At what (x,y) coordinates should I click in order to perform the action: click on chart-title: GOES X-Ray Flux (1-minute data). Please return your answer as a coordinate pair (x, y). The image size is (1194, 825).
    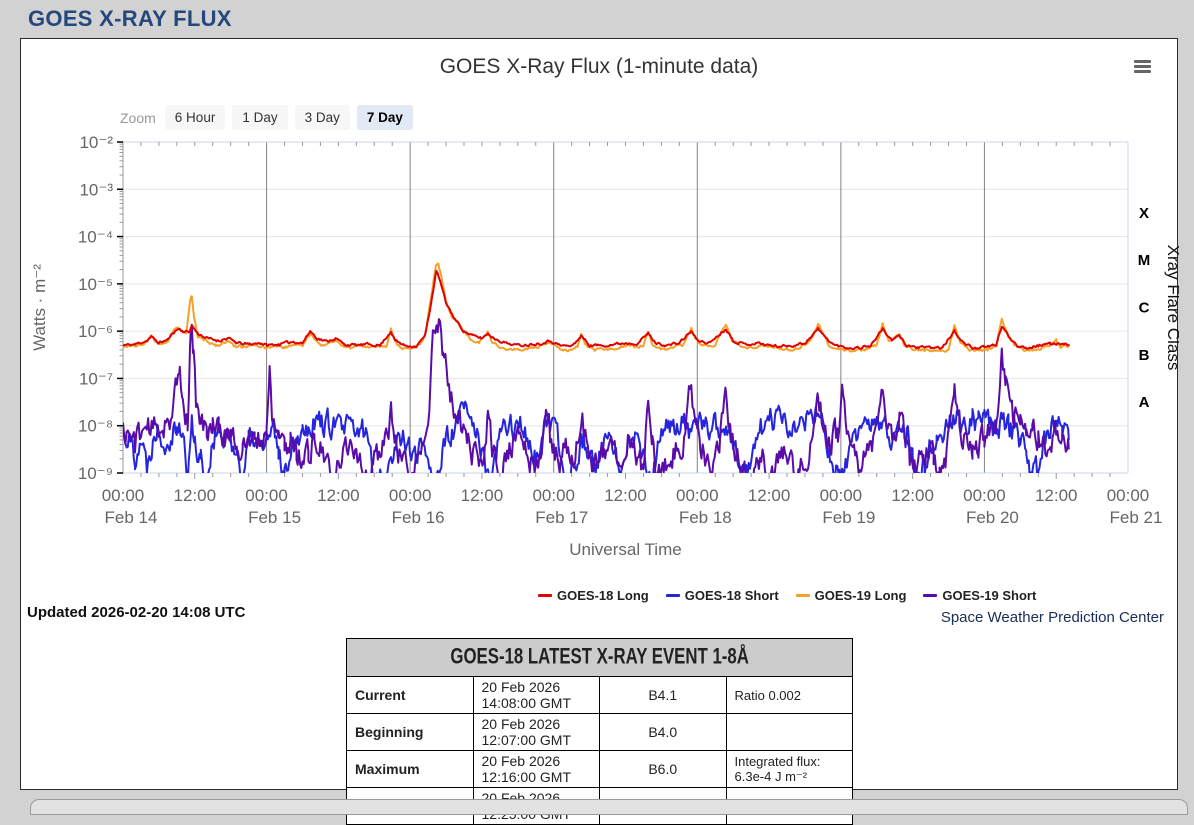
    Looking at the image, I should click on (599, 66).